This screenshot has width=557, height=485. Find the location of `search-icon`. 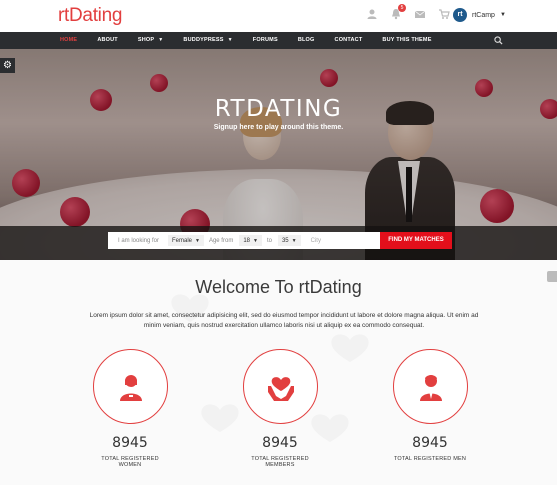

search-icon is located at coordinates (498, 40).